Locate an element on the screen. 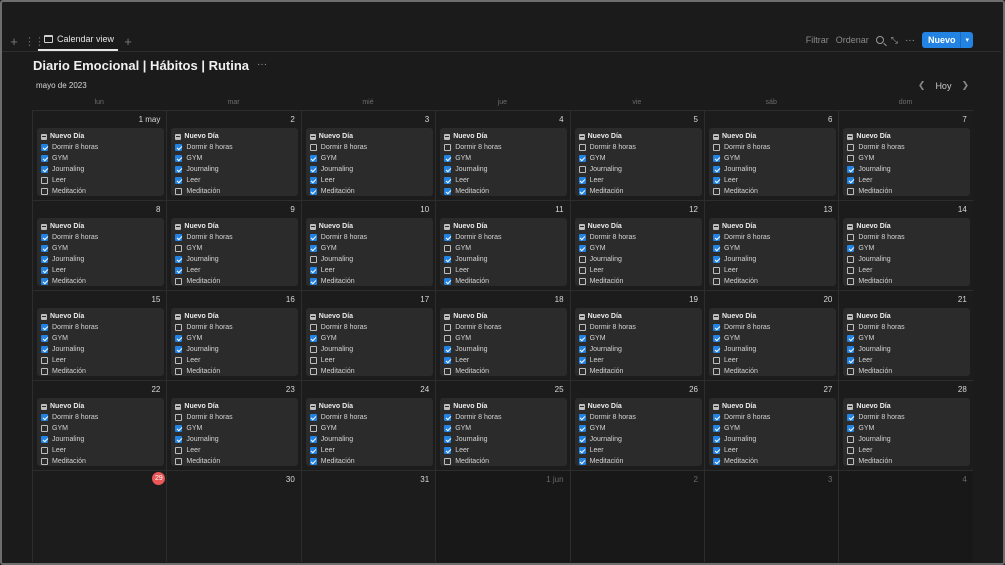 The height and width of the screenshot is (565, 1005). calendar-day: 30 is located at coordinates (233, 516).